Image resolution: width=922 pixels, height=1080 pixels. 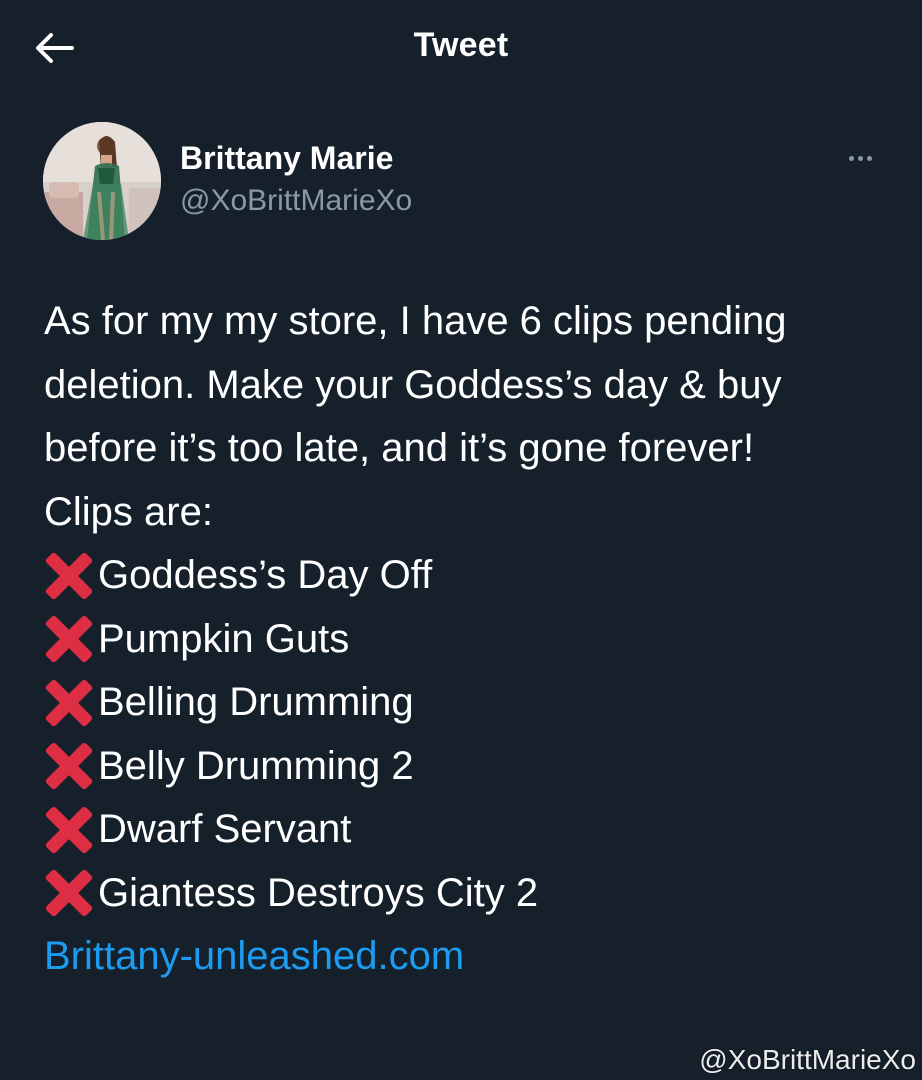 I want to click on clip-title: Giantess Destroys City 2, so click(x=318, y=892).